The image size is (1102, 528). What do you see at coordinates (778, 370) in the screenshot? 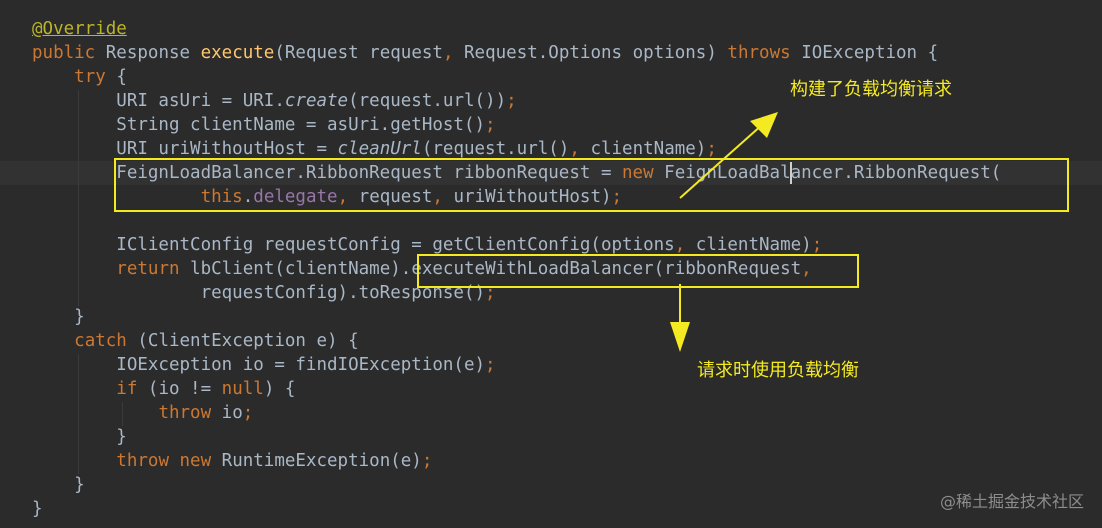
I see `annotation-label-use-load-balancer: 请求时使用负载均衡` at bounding box center [778, 370].